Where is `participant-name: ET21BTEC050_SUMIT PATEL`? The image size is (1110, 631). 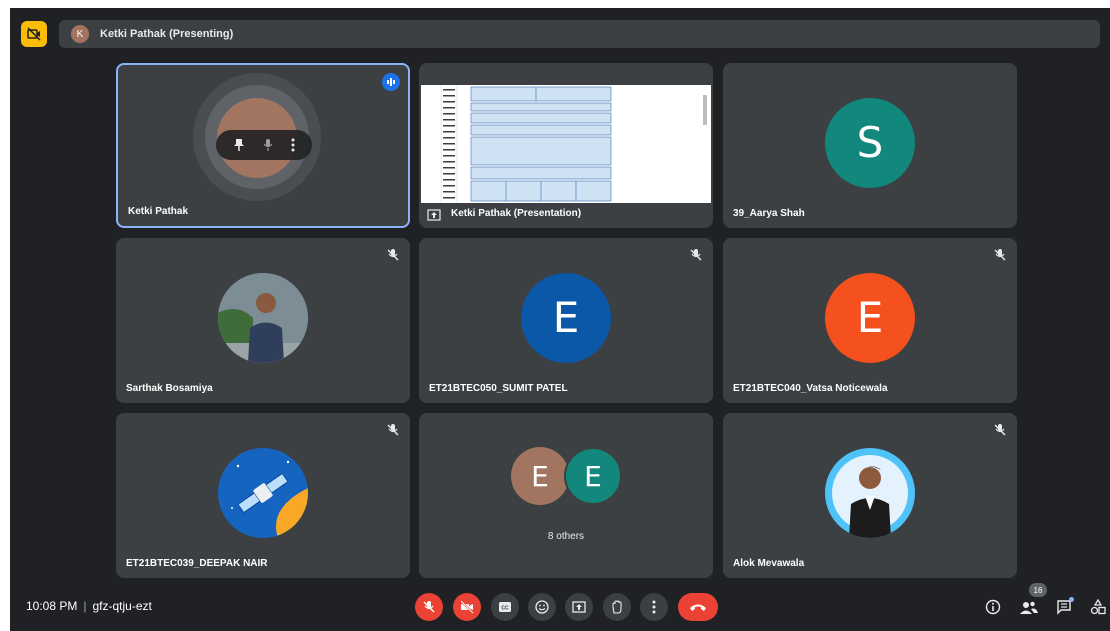
participant-name: ET21BTEC050_SUMIT PATEL is located at coordinates (498, 388).